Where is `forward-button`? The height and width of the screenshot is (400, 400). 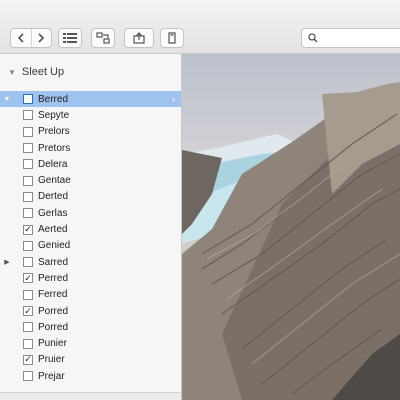 forward-button is located at coordinates (42, 38).